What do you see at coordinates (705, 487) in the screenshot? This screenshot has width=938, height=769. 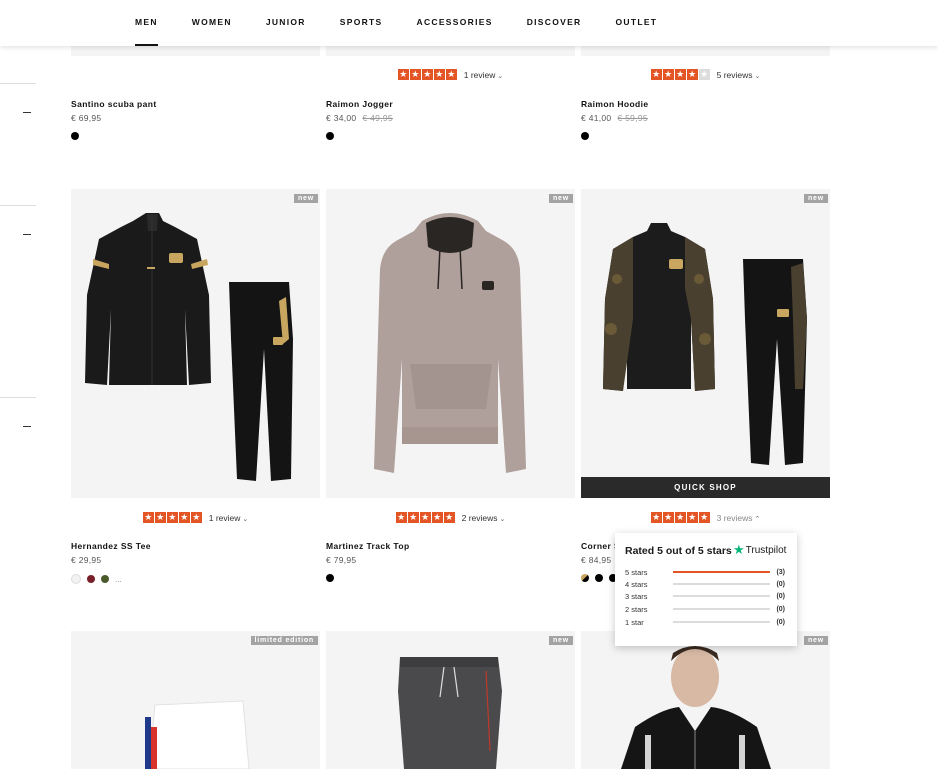 I see `quick-shop-button: QUICK SHOP` at bounding box center [705, 487].